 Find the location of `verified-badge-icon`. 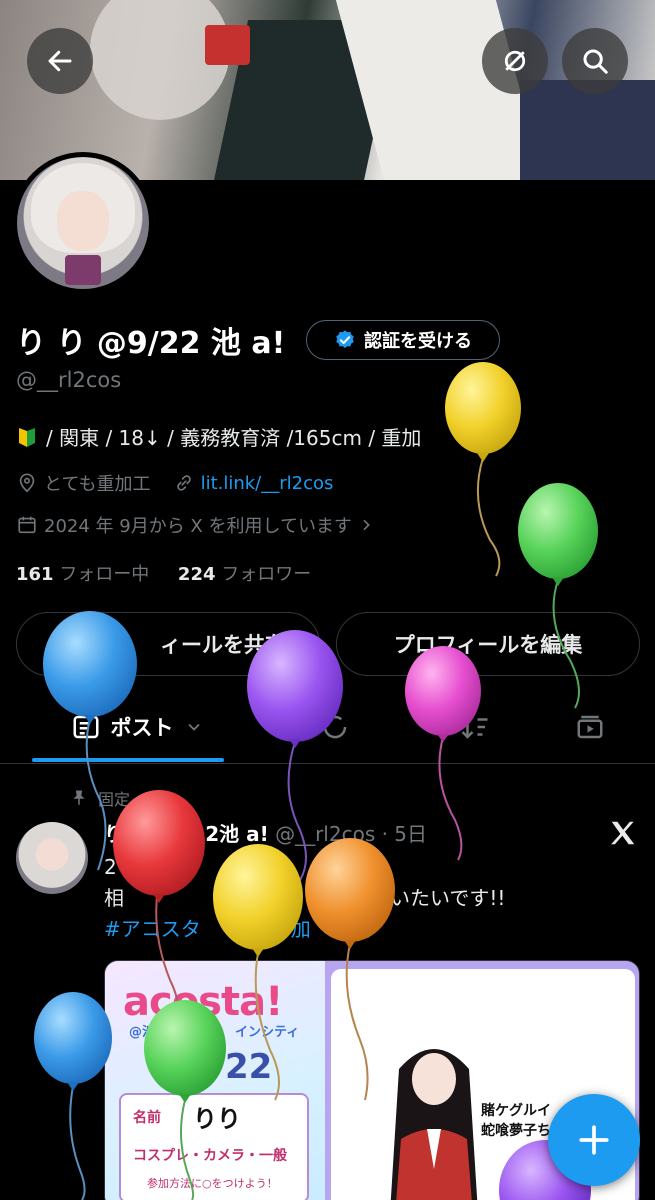

verified-badge-icon is located at coordinates (345, 339).